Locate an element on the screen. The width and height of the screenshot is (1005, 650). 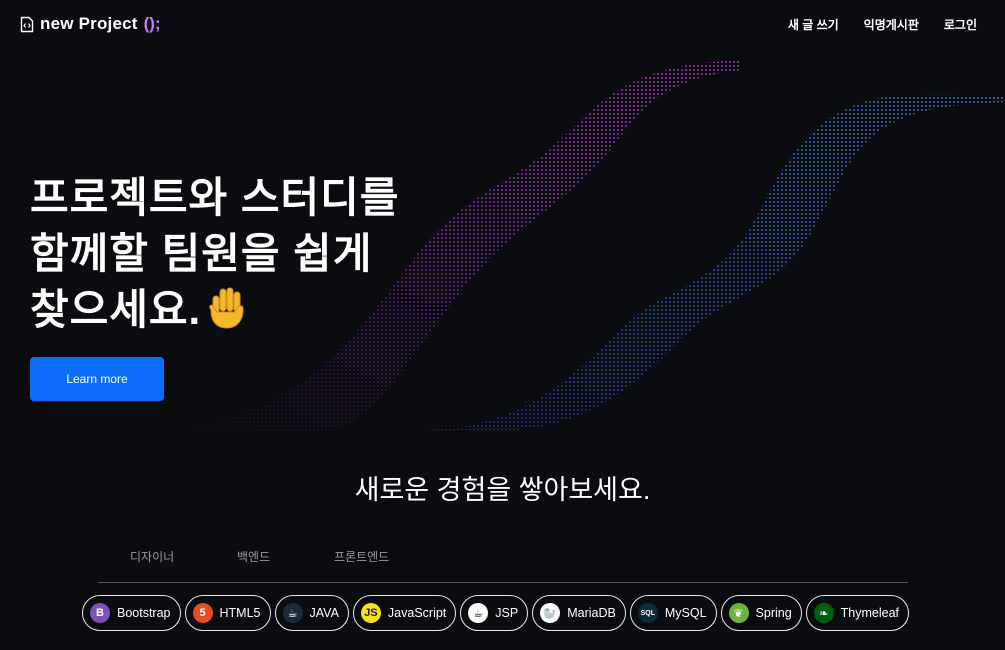
hero-title: 프로젝트와 스터디를 함께할 팀원을 쉽게 찾으세요. is located at coordinates (245, 257).